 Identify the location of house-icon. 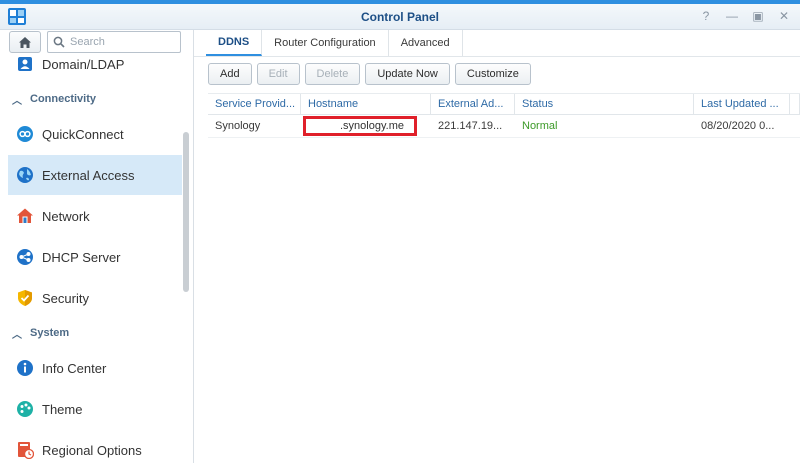
(25, 216).